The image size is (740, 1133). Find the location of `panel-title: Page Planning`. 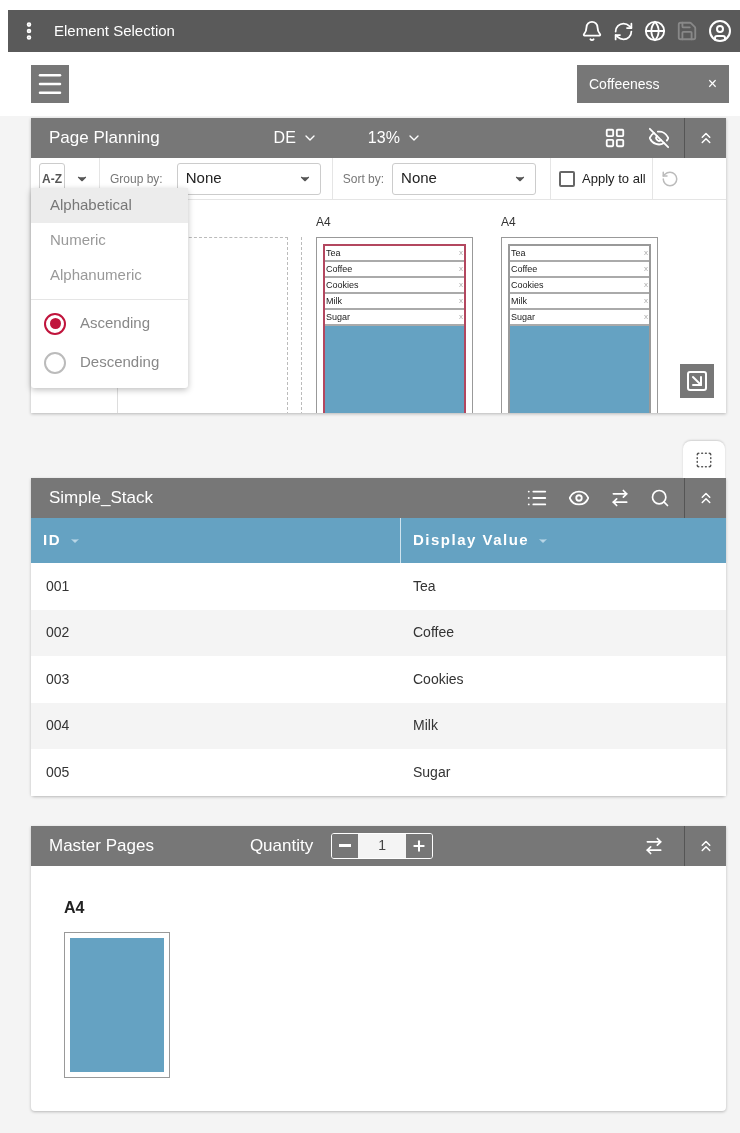

panel-title: Page Planning is located at coordinates (104, 138).